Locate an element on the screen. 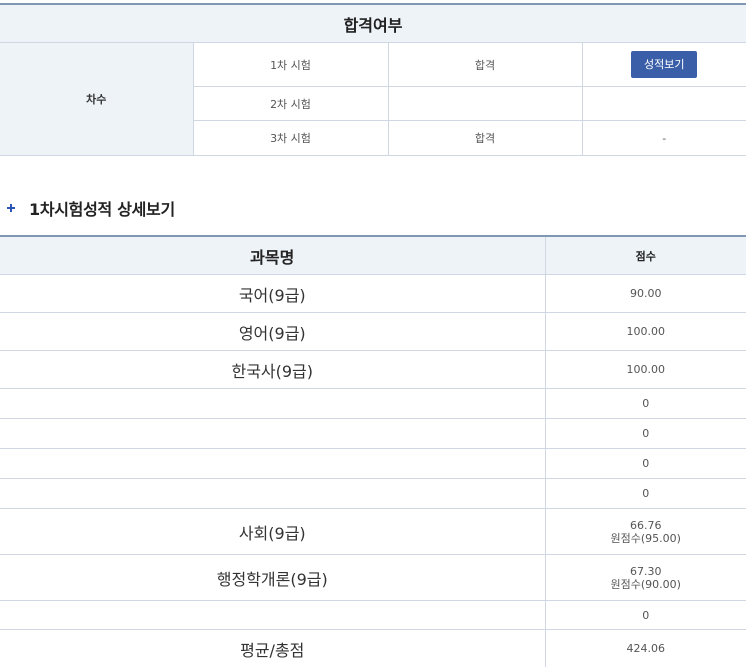  subject-score: 66.76 is located at coordinates (646, 525).